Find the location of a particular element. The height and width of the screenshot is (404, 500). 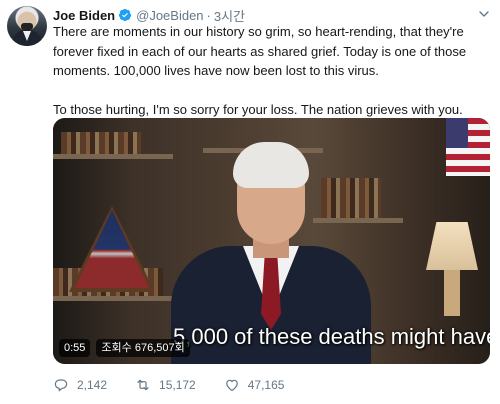

tweet-actions: 2,142 15,172 47,165 is located at coordinates (182, 385).